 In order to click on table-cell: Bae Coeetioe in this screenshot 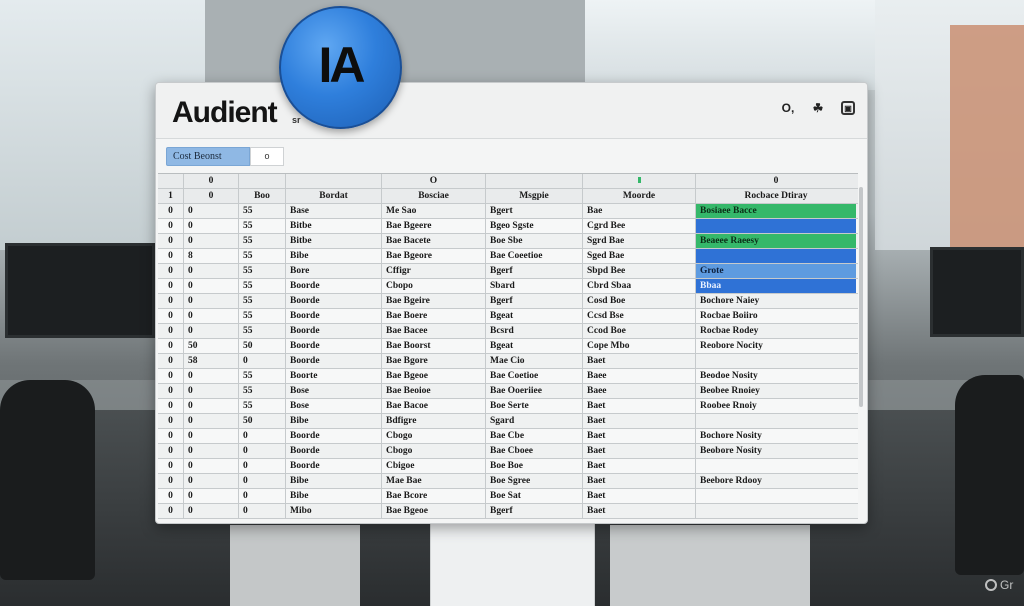, I will do `click(534, 256)`.